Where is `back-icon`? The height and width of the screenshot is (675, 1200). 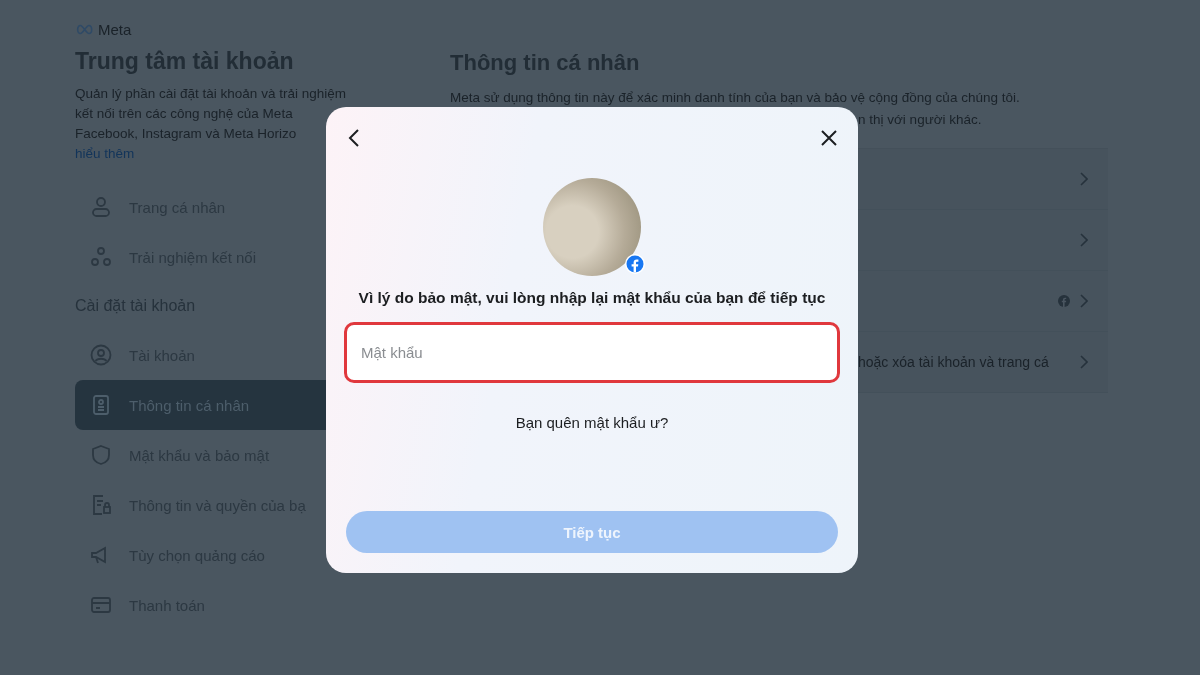
back-icon is located at coordinates (354, 138).